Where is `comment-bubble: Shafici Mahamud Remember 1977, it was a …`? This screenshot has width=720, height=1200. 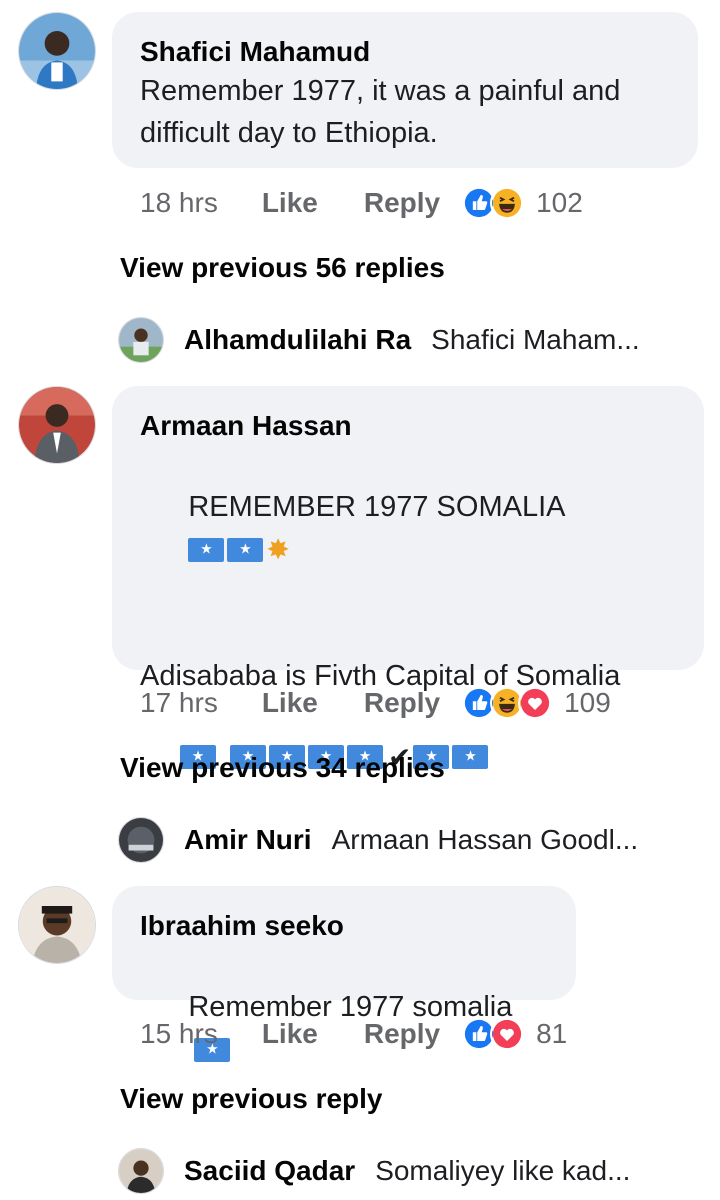 comment-bubble: Shafici Mahamud Remember 1977, it was a … is located at coordinates (405, 90).